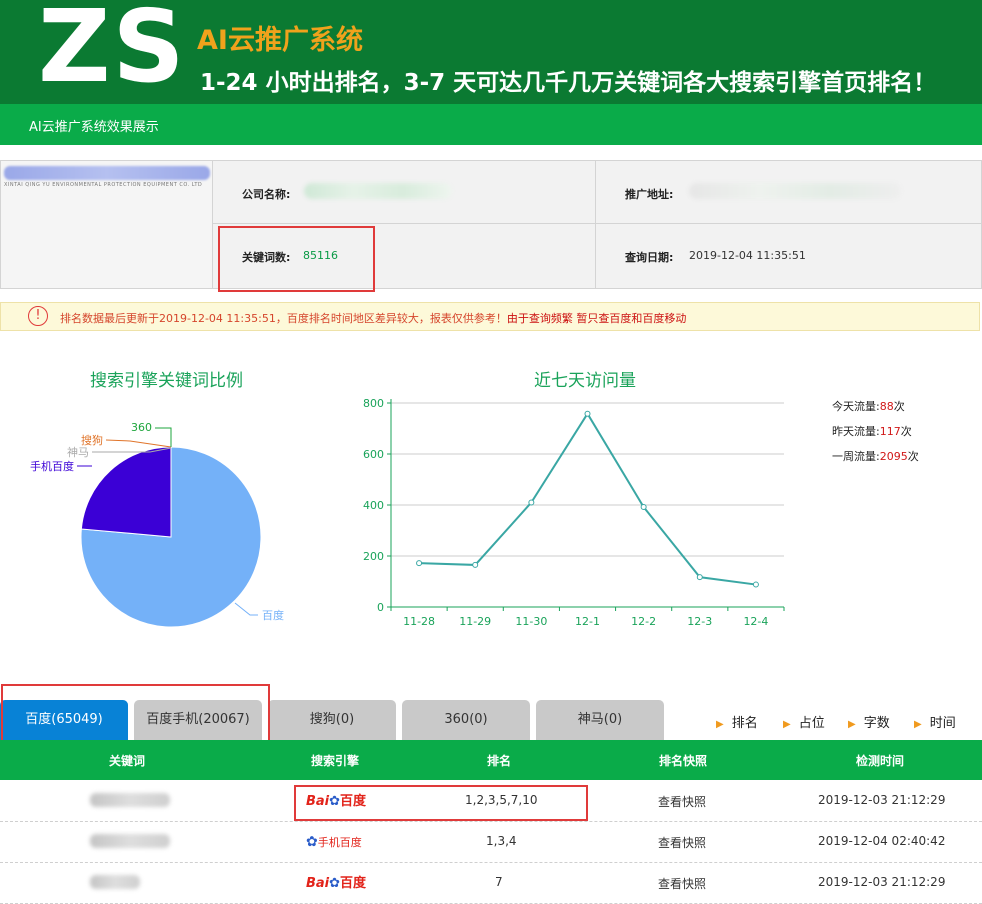  What do you see at coordinates (491, 883) in the screenshot?
I see `table-row: Bai✿百度 7 查看快照 2019-12-03 21:12:29` at bounding box center [491, 883].